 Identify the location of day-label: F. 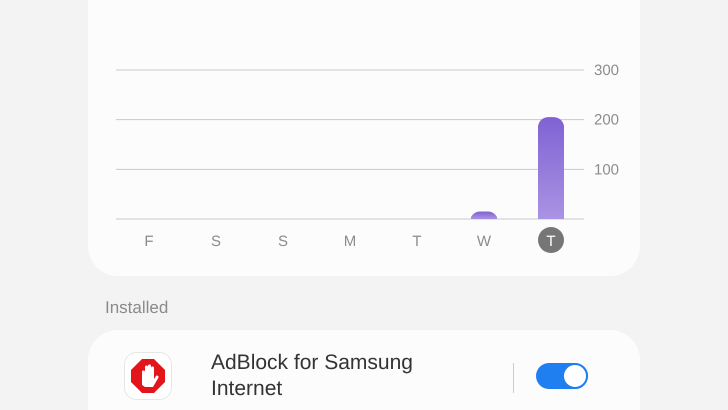
(149, 241).